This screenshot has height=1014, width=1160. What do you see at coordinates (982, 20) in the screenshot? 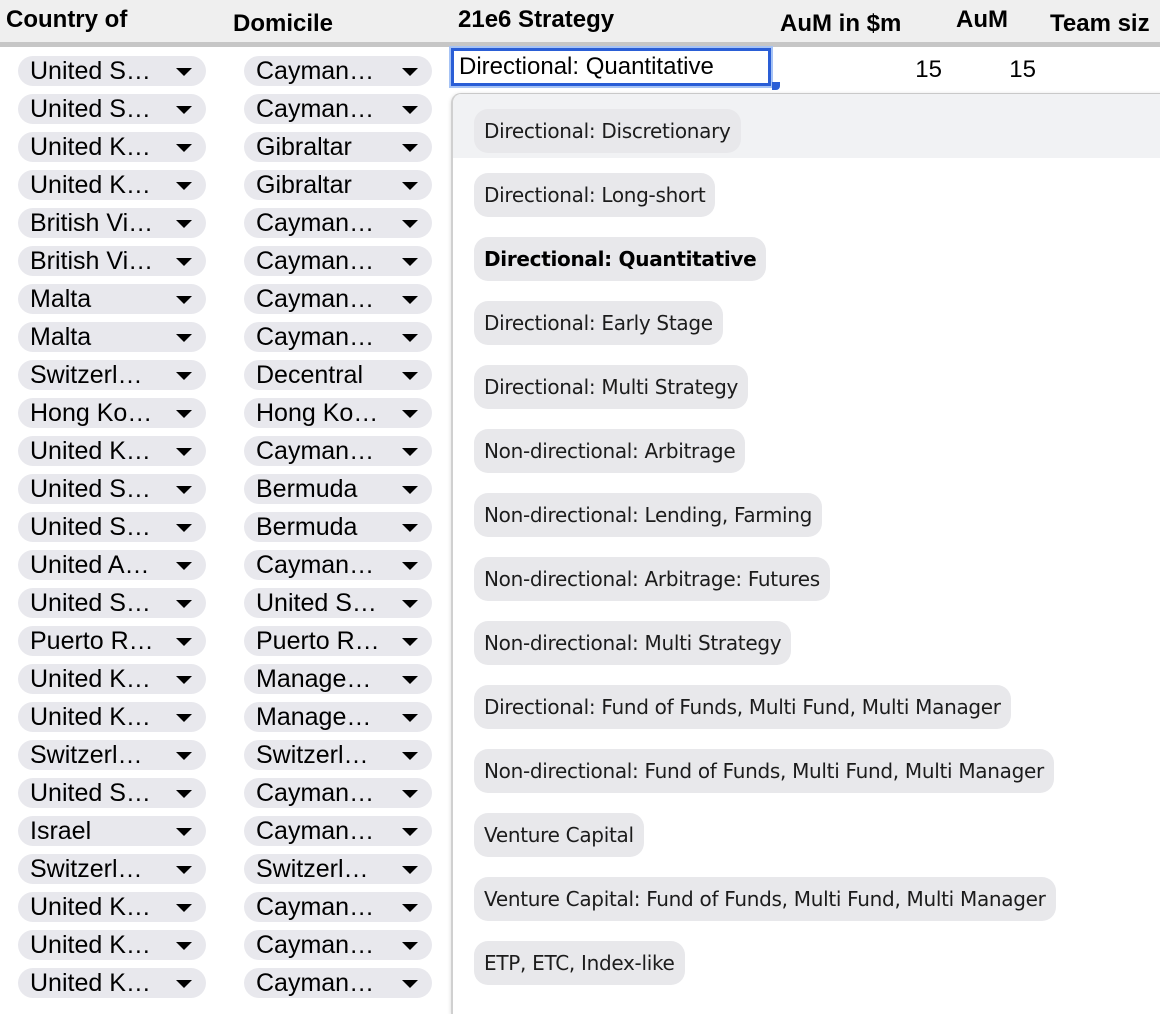
I see `column-header-aum: AuM` at bounding box center [982, 20].